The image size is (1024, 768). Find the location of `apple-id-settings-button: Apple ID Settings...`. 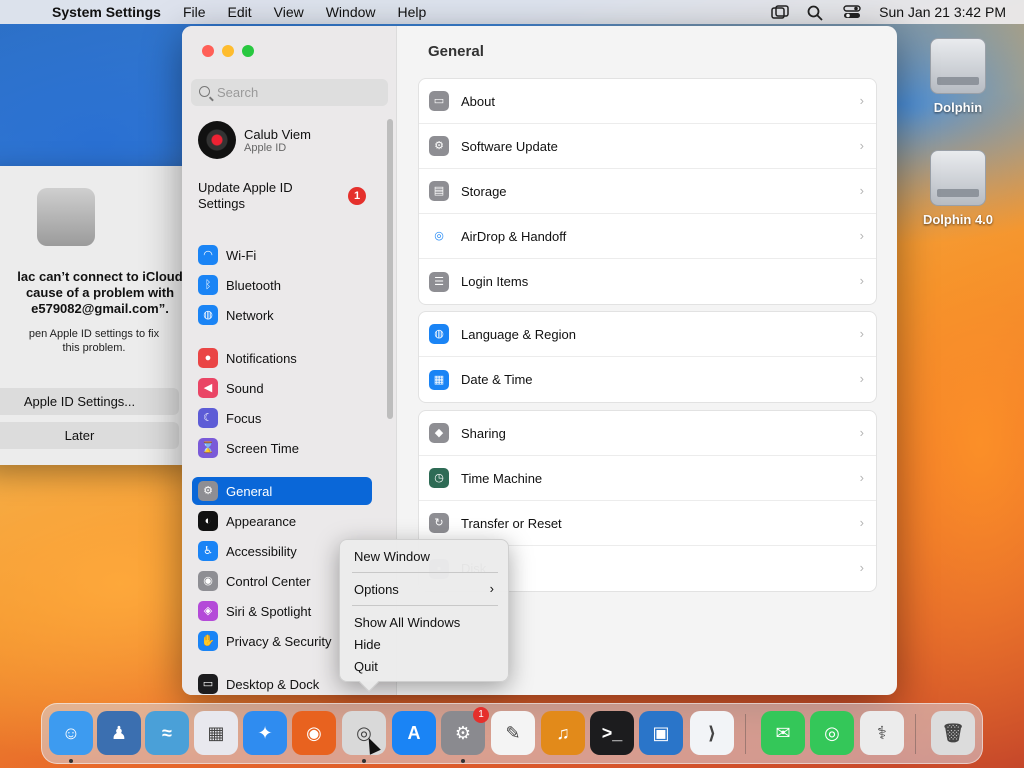

apple-id-settings-button: Apple ID Settings... is located at coordinates (89, 401).